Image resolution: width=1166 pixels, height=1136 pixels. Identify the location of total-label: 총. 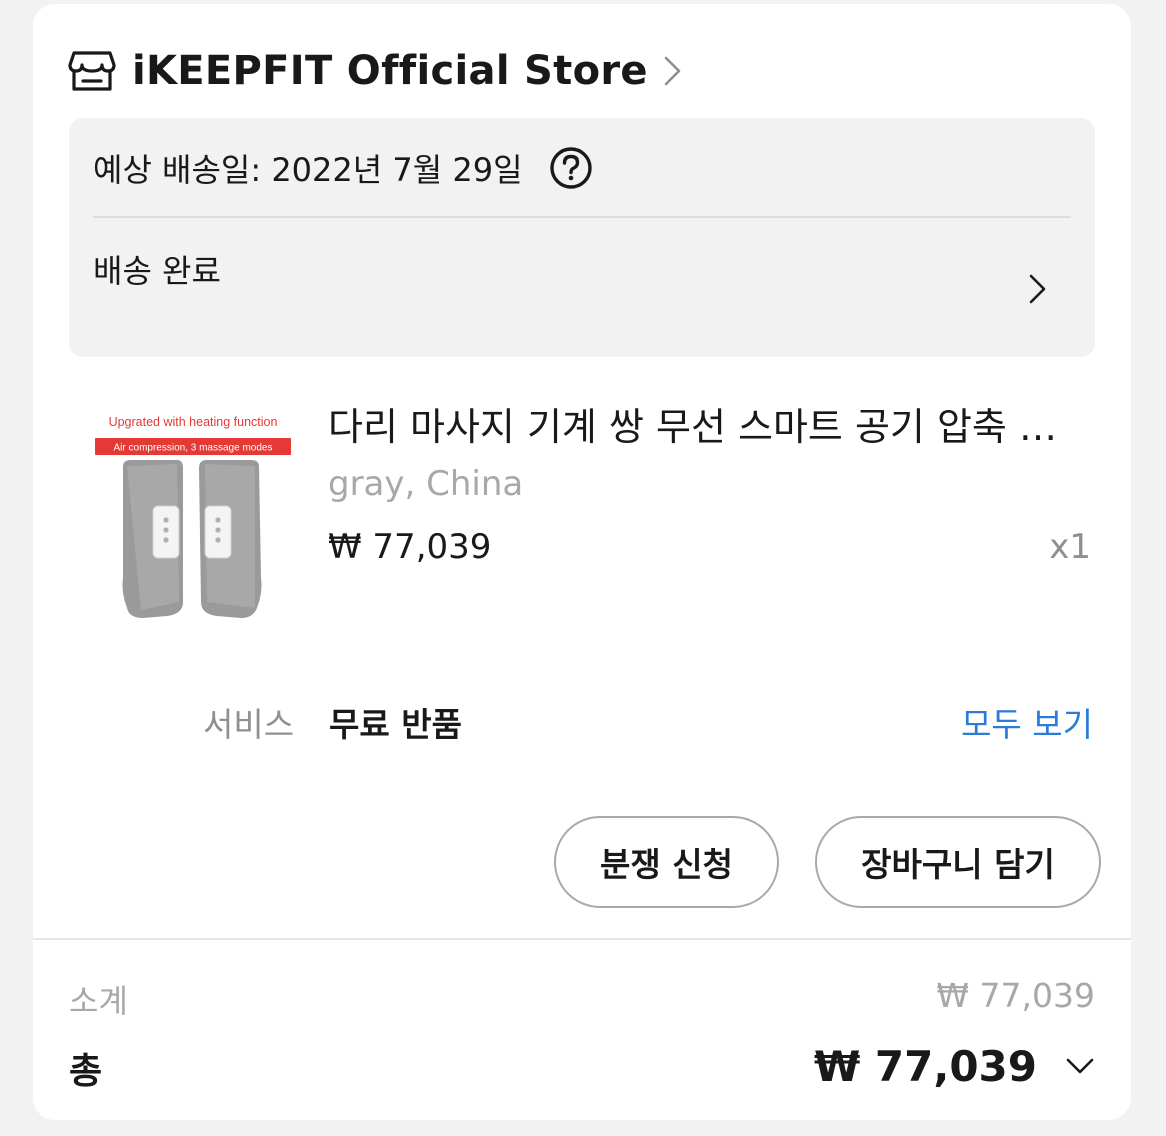
(86, 1071).